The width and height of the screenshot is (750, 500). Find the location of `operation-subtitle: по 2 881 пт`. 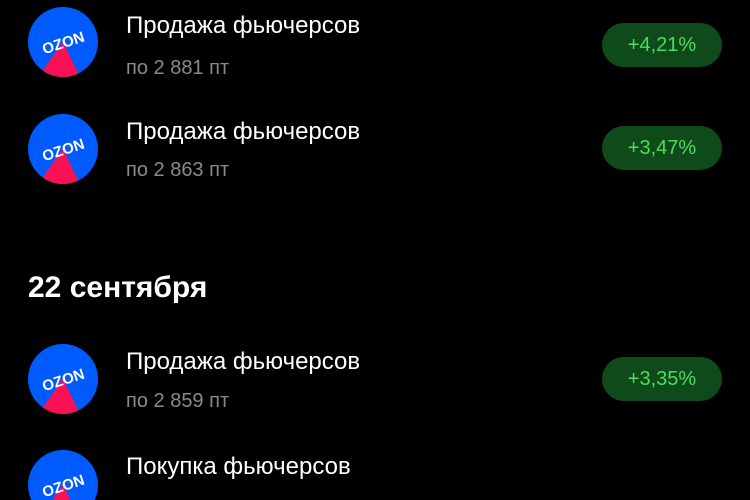

operation-subtitle: по 2 881 пт is located at coordinates (178, 68).